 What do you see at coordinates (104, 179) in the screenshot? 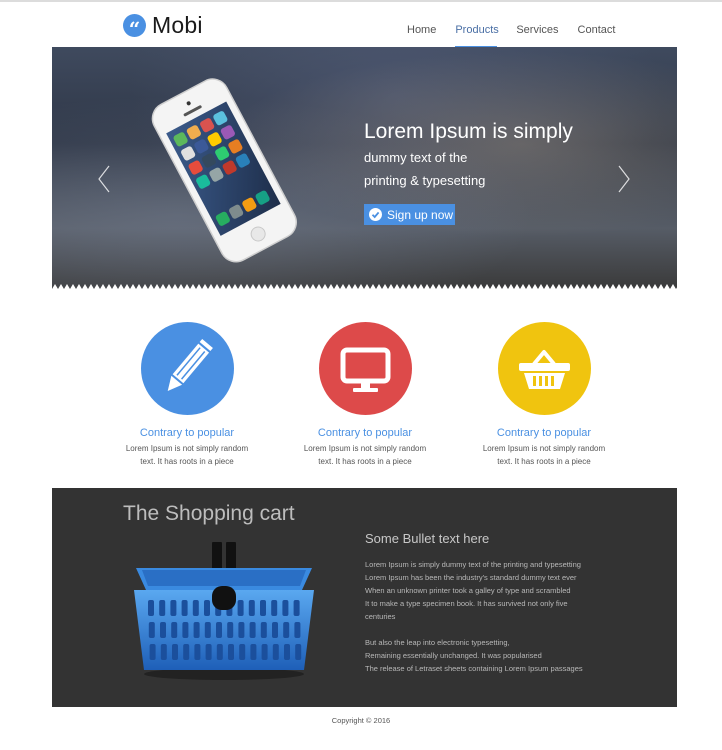
I see `chevron-left-icon` at bounding box center [104, 179].